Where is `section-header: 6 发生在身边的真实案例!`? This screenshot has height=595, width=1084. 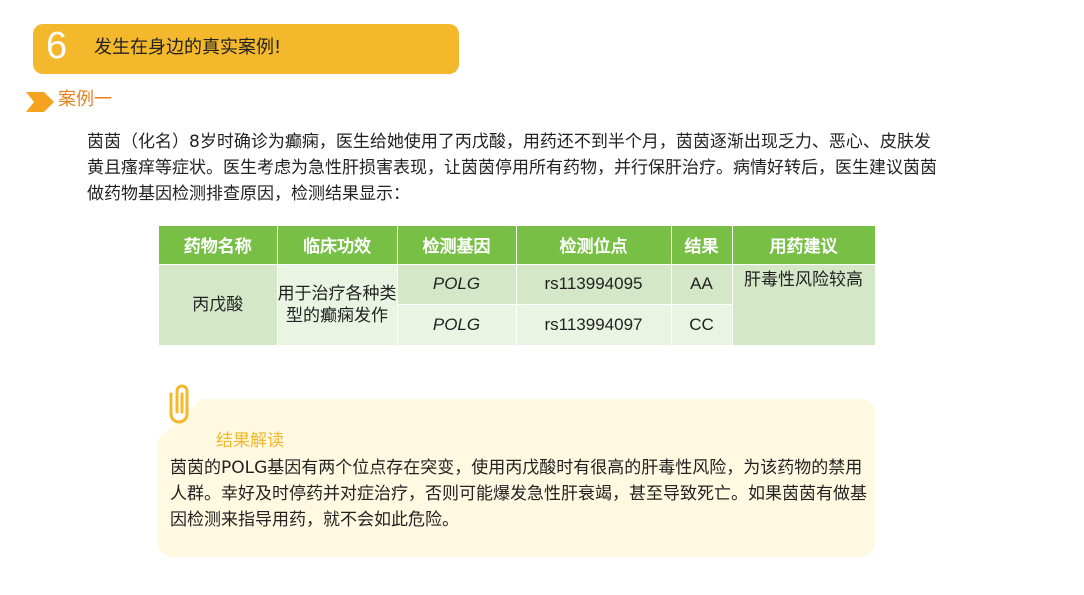 section-header: 6 发生在身边的真实案例! is located at coordinates (246, 49).